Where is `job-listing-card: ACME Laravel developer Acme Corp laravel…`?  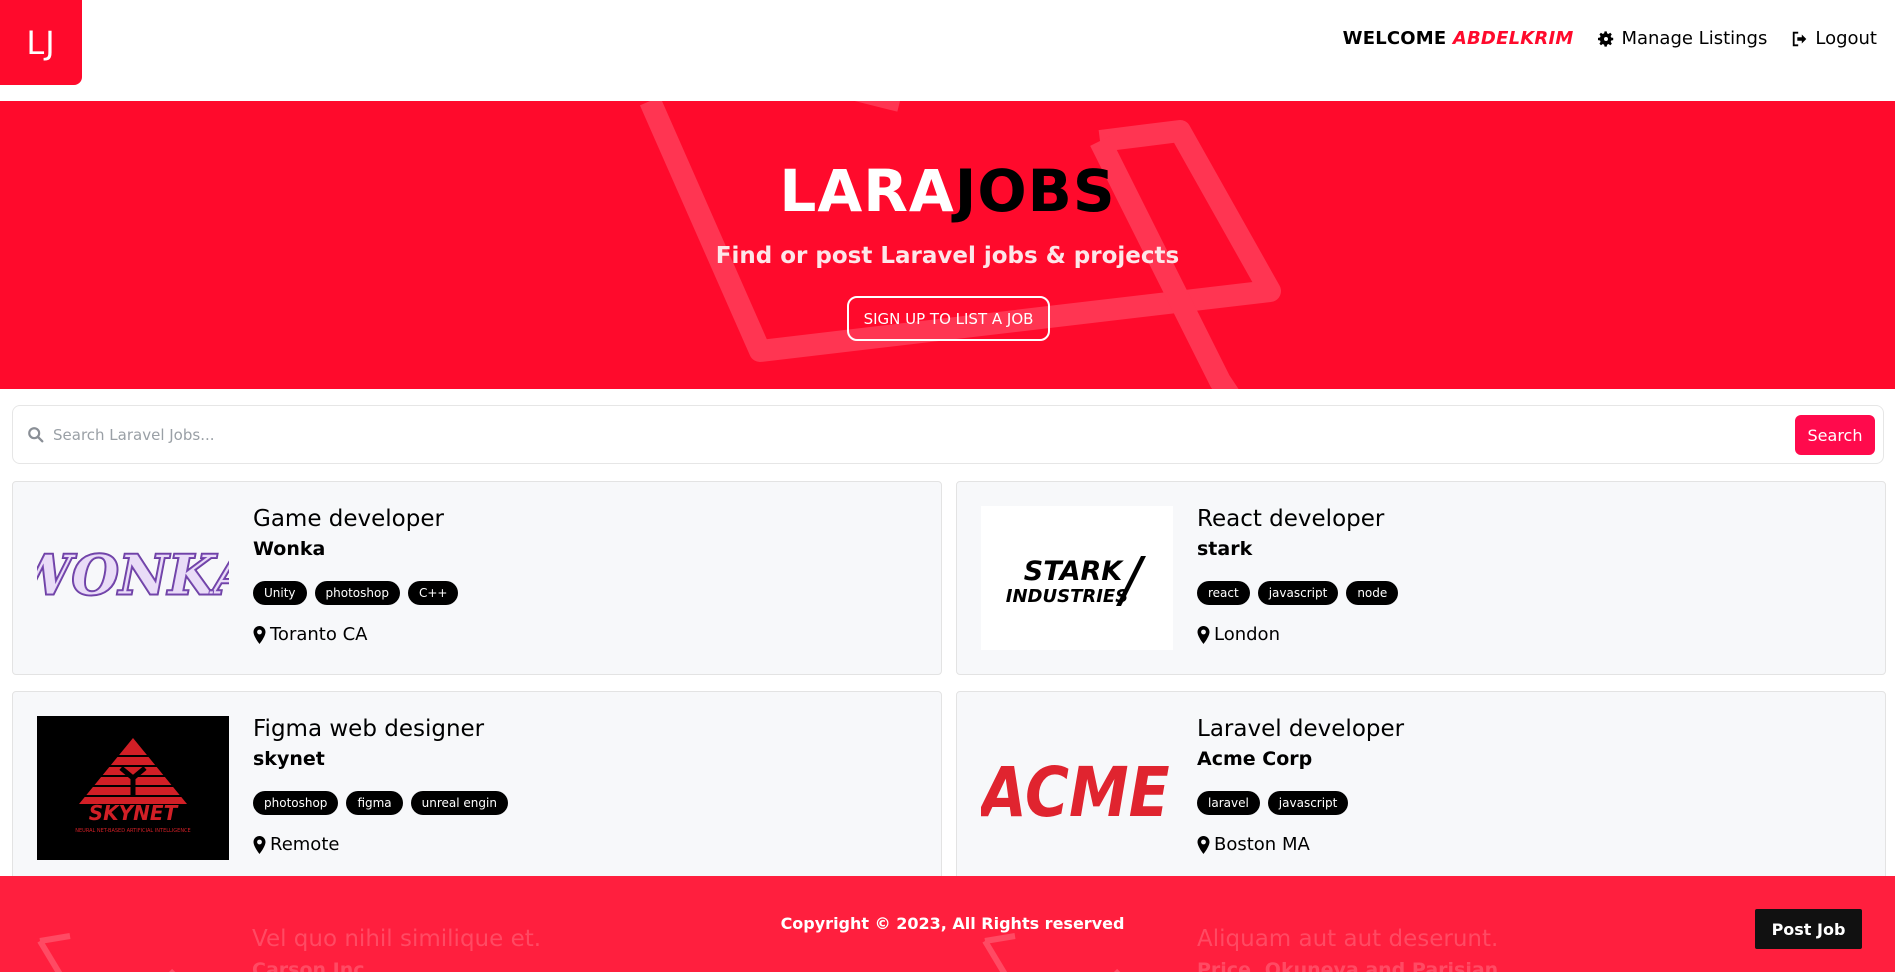 job-listing-card: ACME Laravel developer Acme Corp laravel… is located at coordinates (1421, 788).